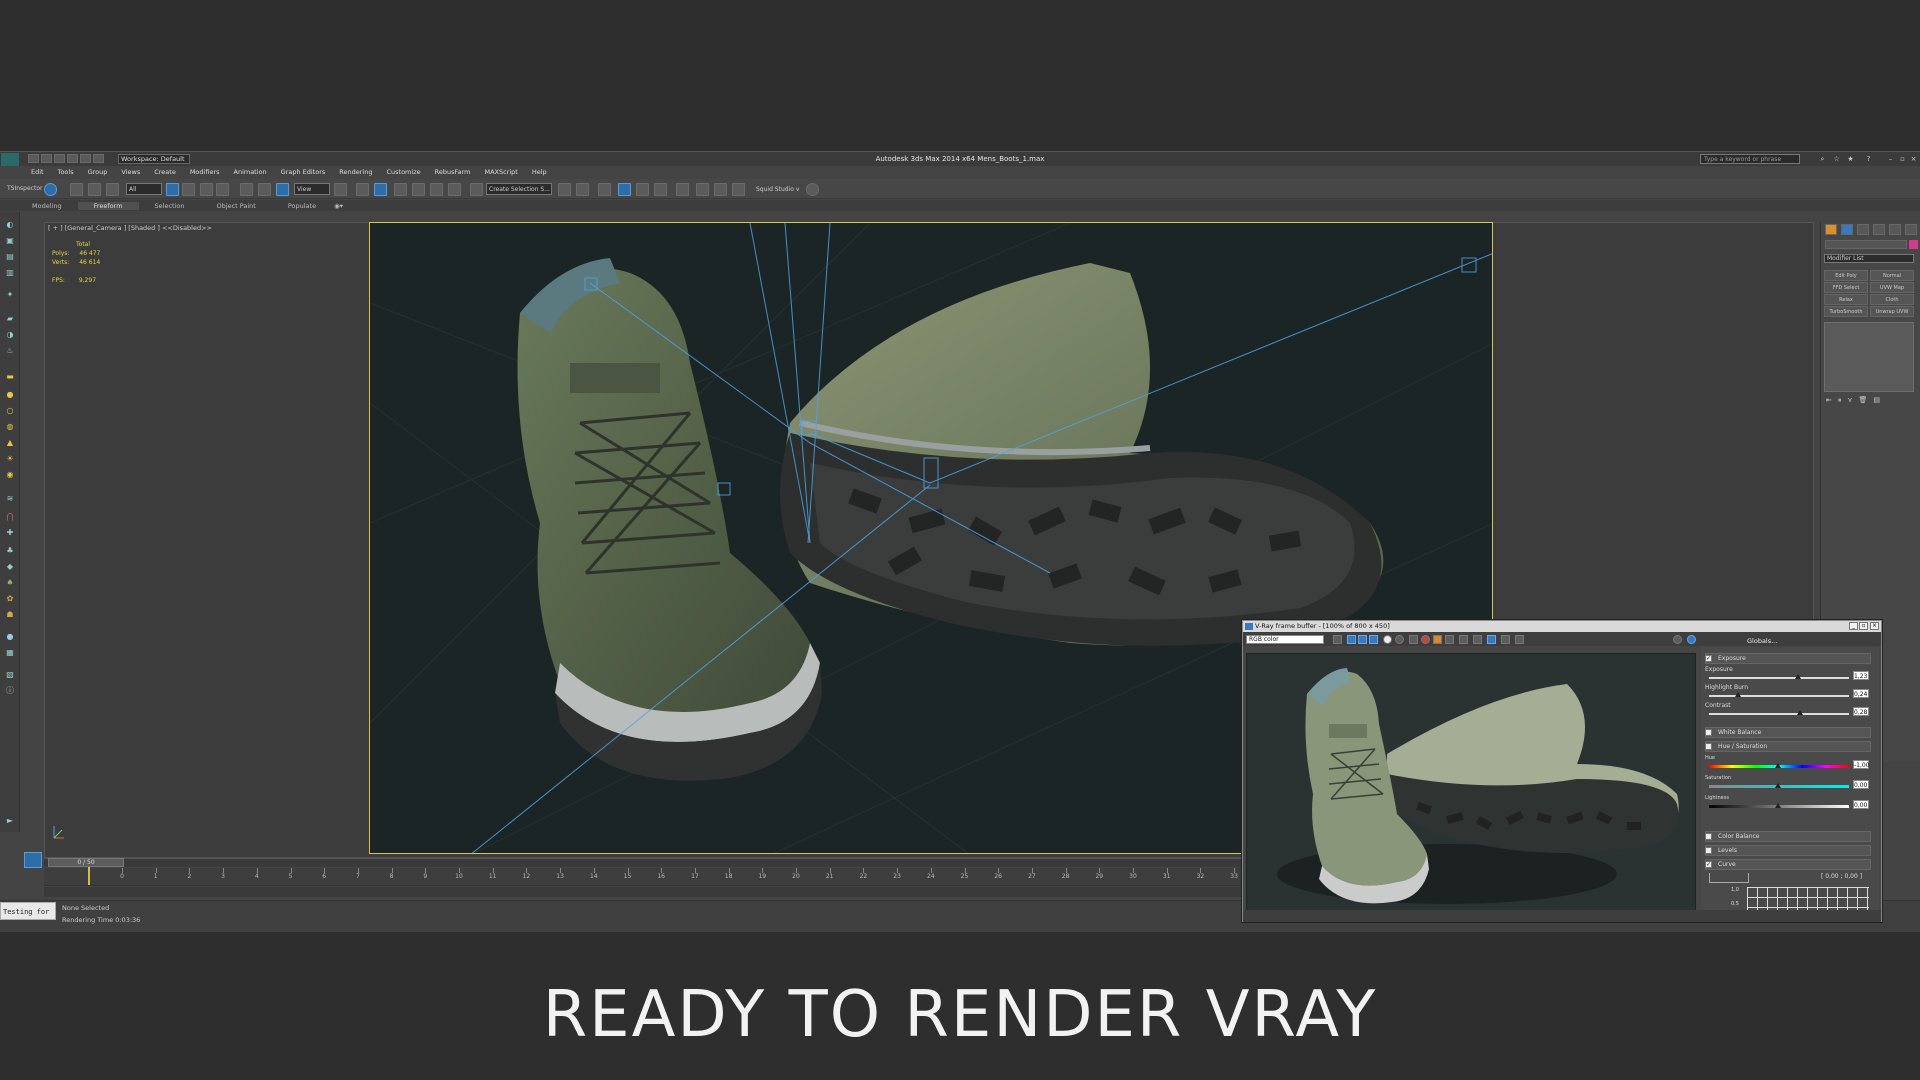 This screenshot has height=1080, width=1920. What do you see at coordinates (1708, 732) in the screenshot?
I see `white-balance-checkbox` at bounding box center [1708, 732].